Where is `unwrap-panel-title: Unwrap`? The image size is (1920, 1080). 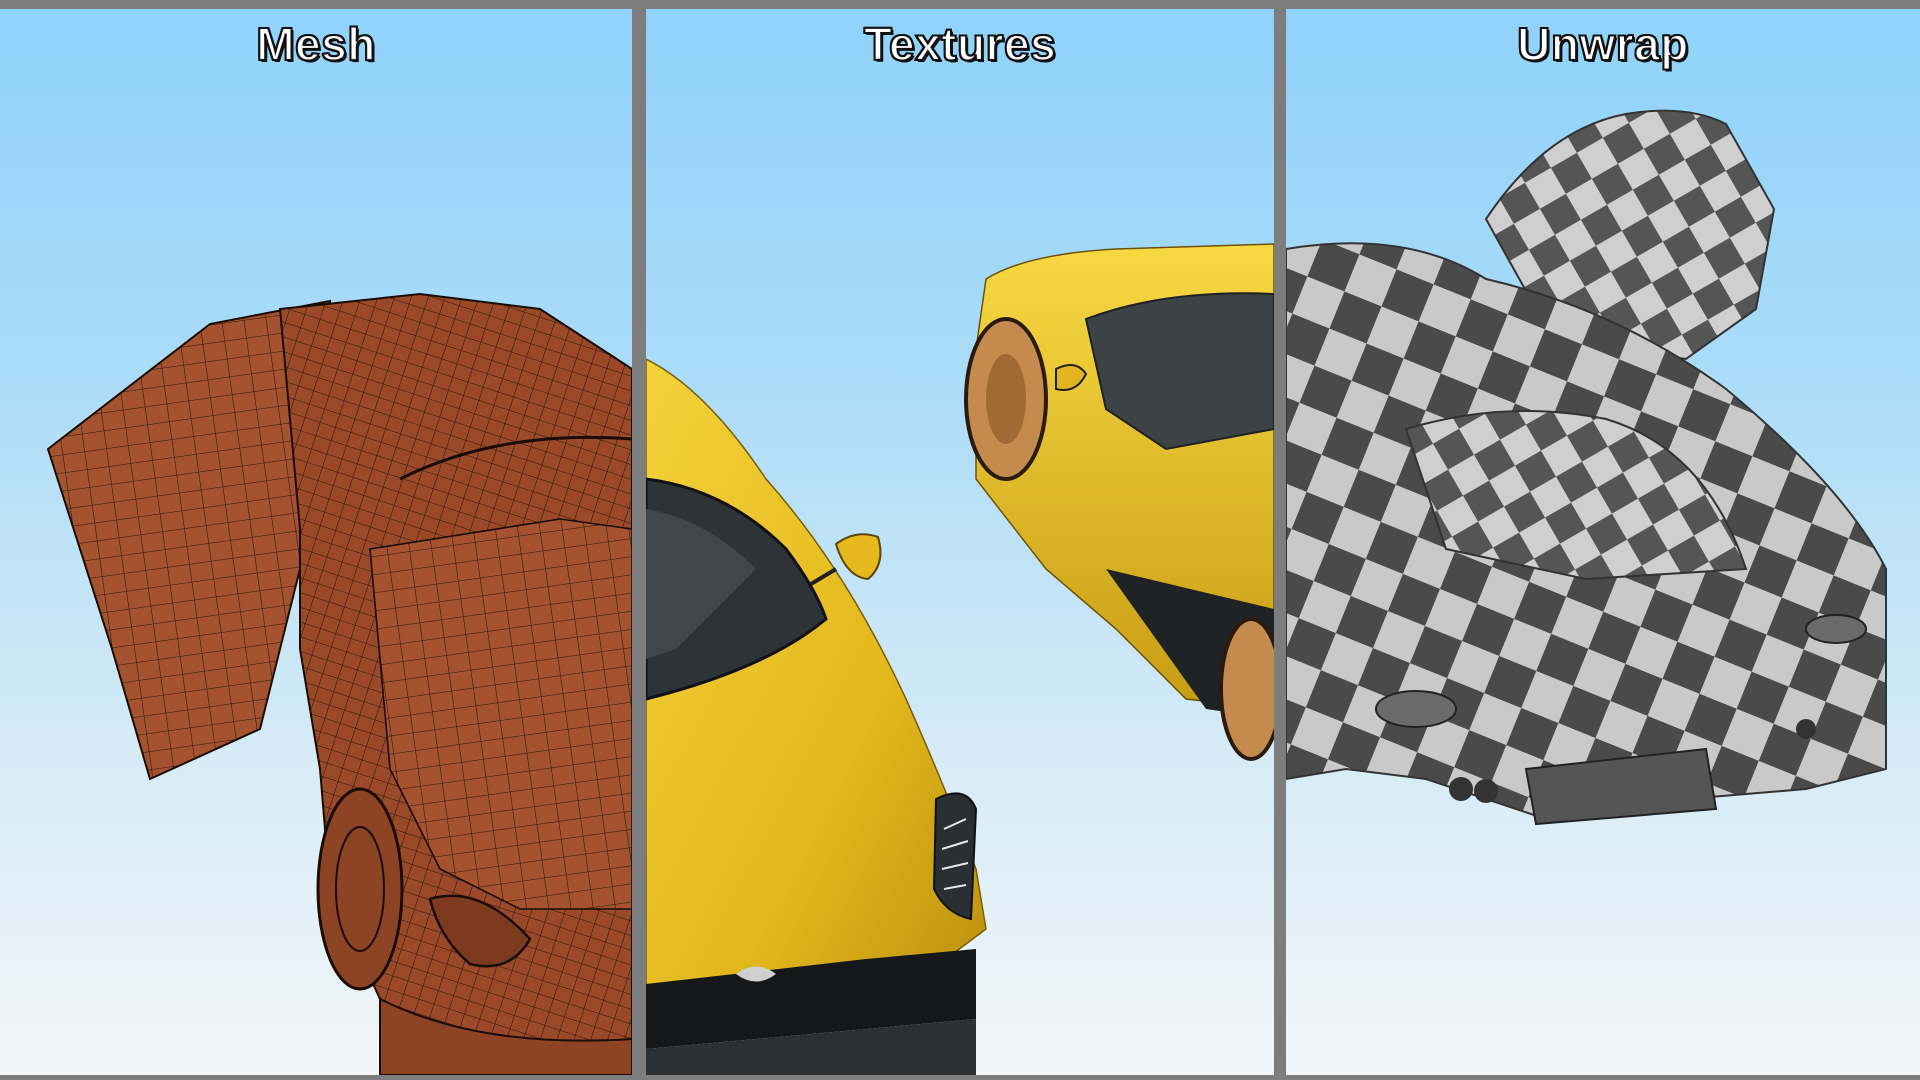 unwrap-panel-title: Unwrap is located at coordinates (1602, 44).